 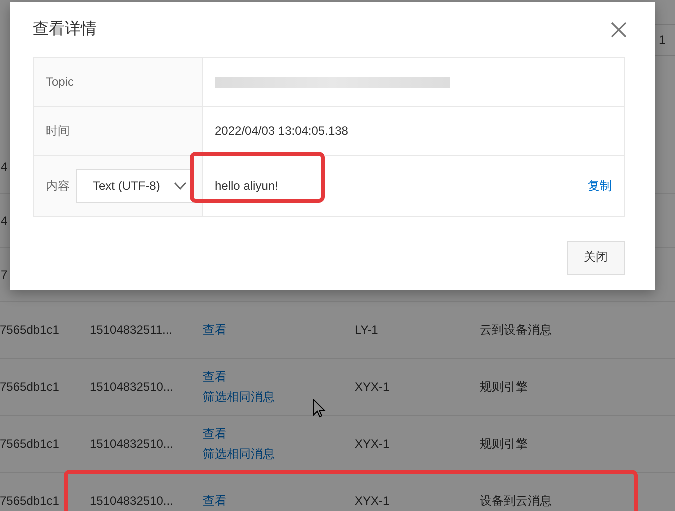 I want to click on format-select: Text (UTF-8), so click(x=135, y=186).